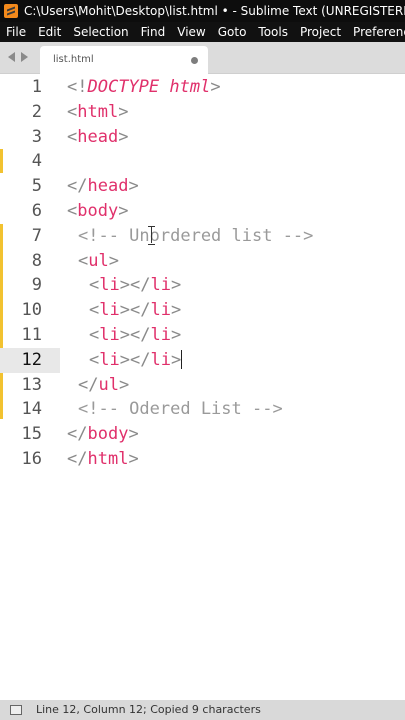  I want to click on code-line-11: <li></li>, so click(135, 335).